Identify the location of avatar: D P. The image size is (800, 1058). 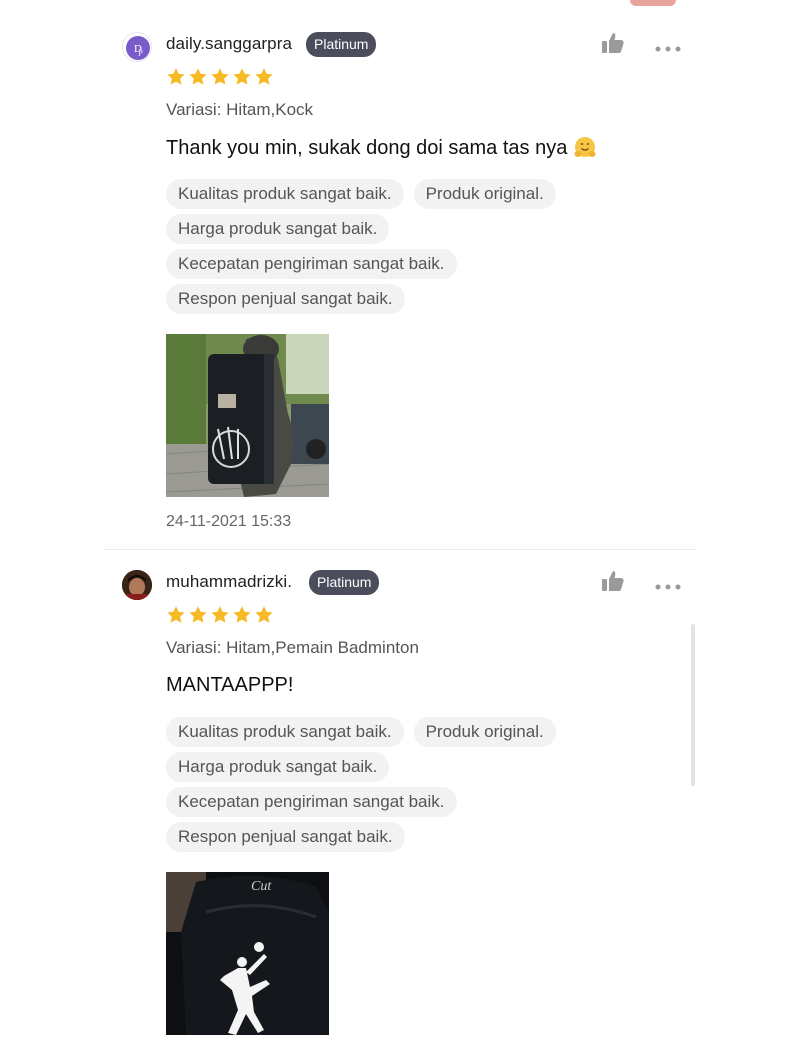
(137, 47).